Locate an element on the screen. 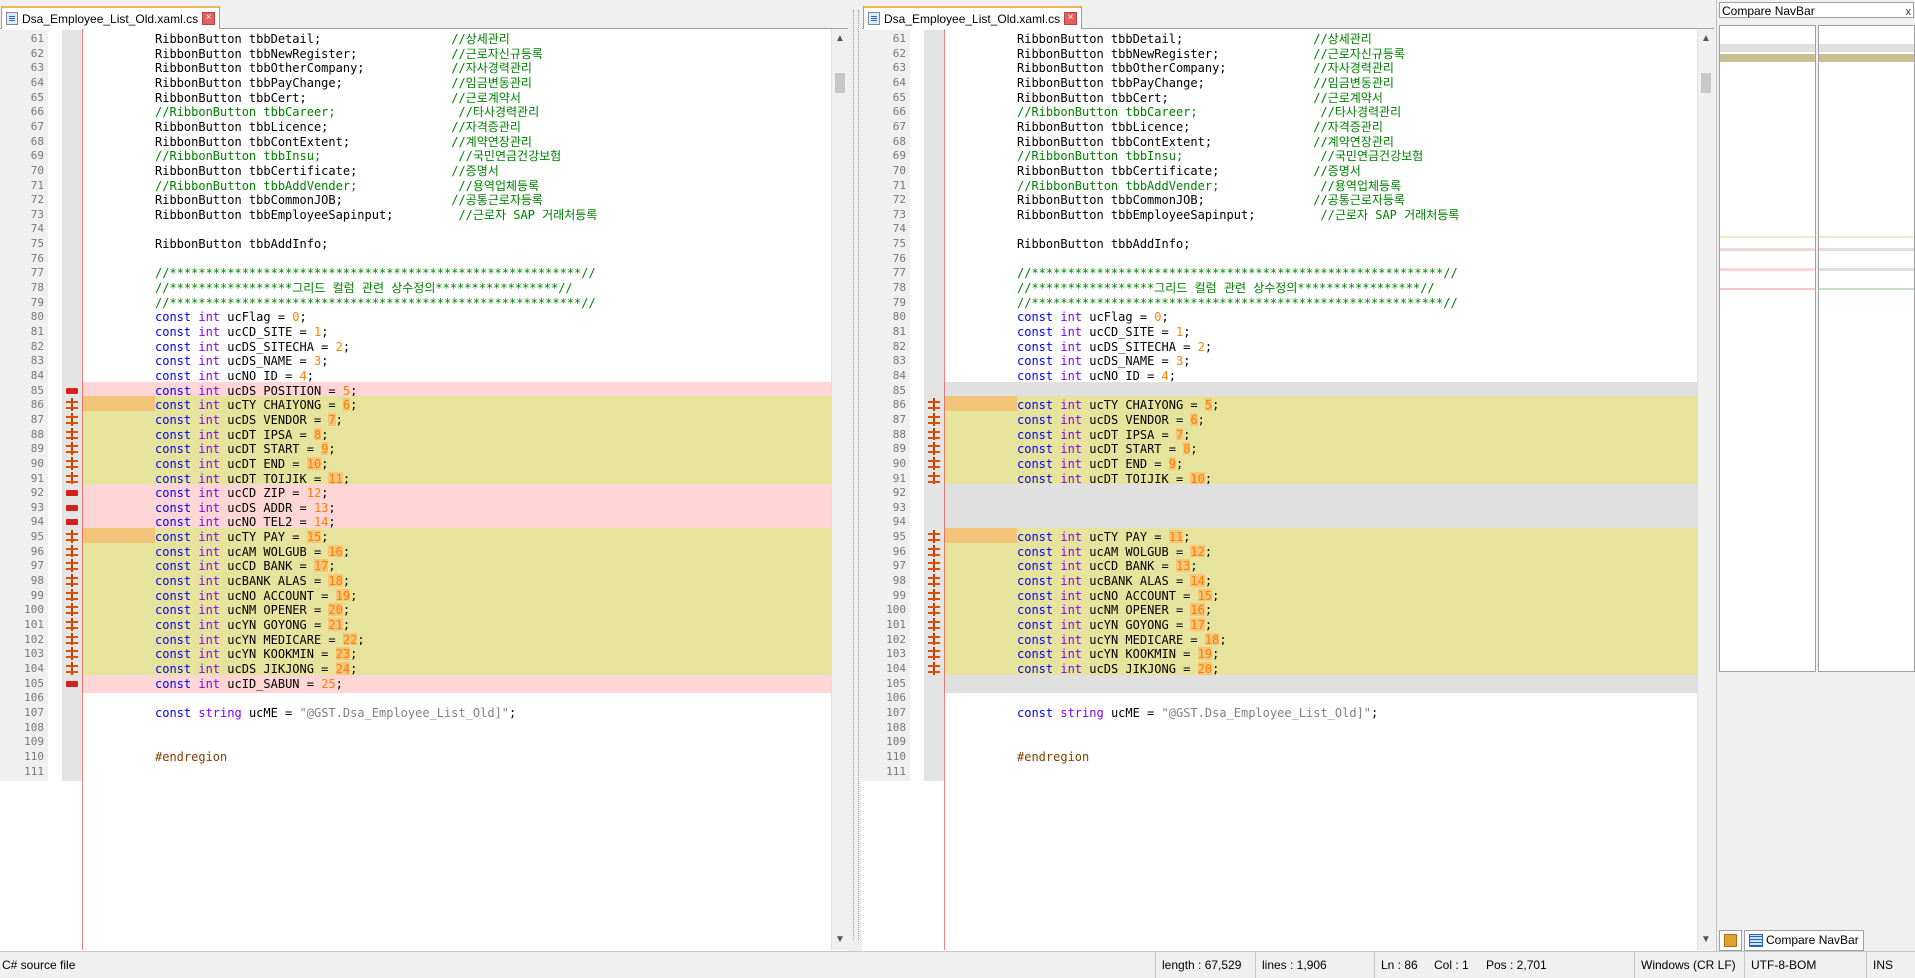  left-file-tab-title: Dsa_Employee_List_Old.xaml.cs is located at coordinates (110, 18).